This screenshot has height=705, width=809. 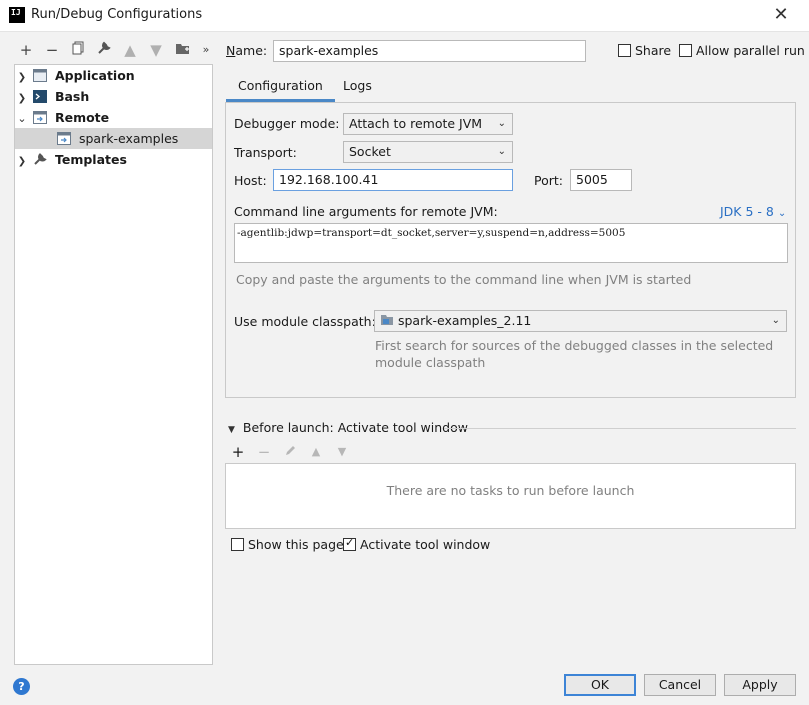 I want to click on transport-value: Socket, so click(x=370, y=151).